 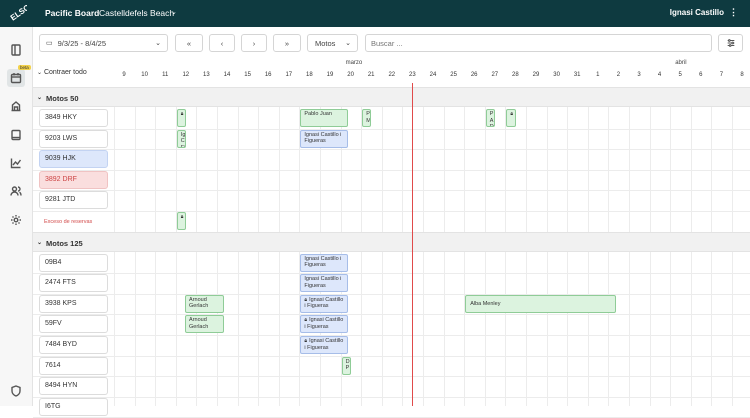 What do you see at coordinates (490, 118) in the screenshot?
I see `booking-block: P A D` at bounding box center [490, 118].